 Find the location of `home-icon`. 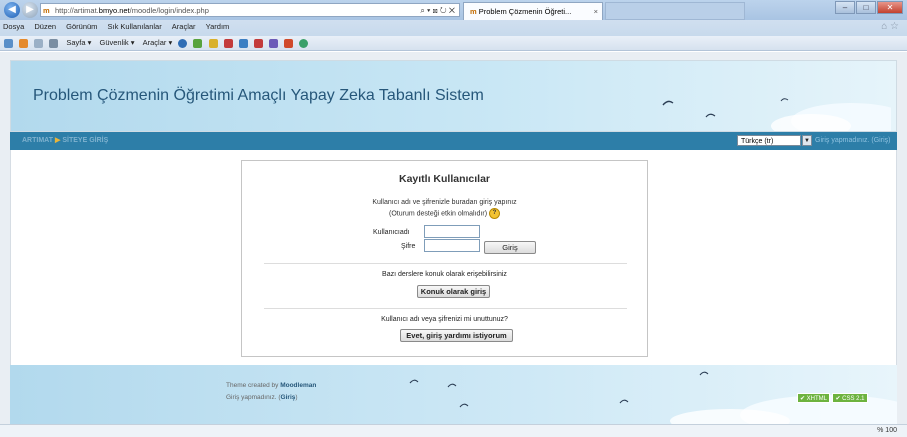

home-icon is located at coordinates (8, 43).